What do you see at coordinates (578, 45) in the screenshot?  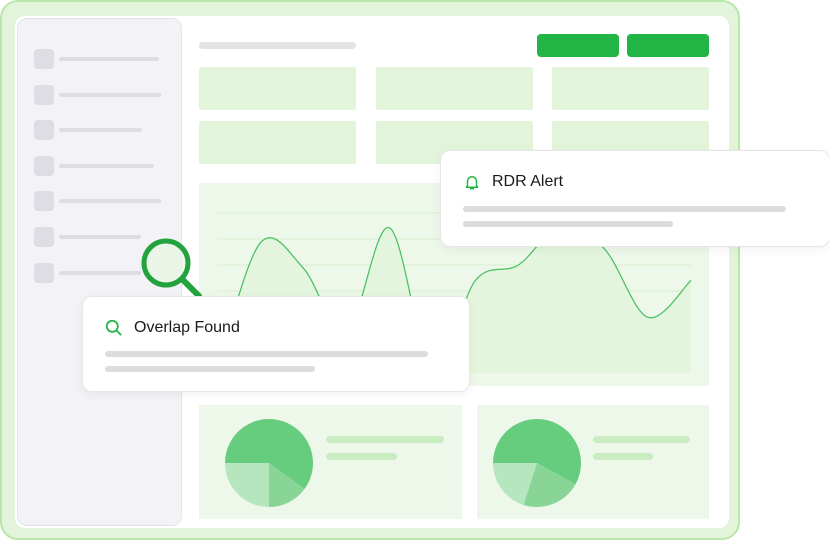 I see `primary-action-button` at bounding box center [578, 45].